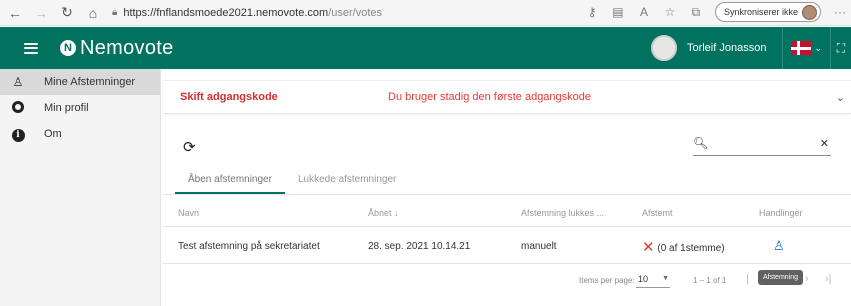 This screenshot has width=851, height=306. What do you see at coordinates (490, 97) in the screenshot?
I see `banner-message: Du bruger stadig den første adgangskode` at bounding box center [490, 97].